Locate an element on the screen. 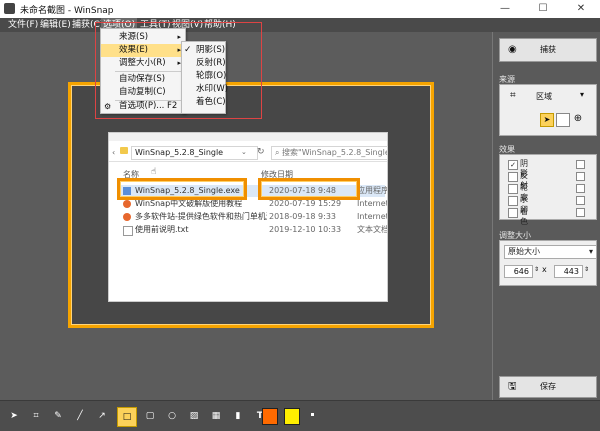  resize-group: 原始大小 ▾ 646 ⇕ x 443 ⇕ is located at coordinates (548, 263).